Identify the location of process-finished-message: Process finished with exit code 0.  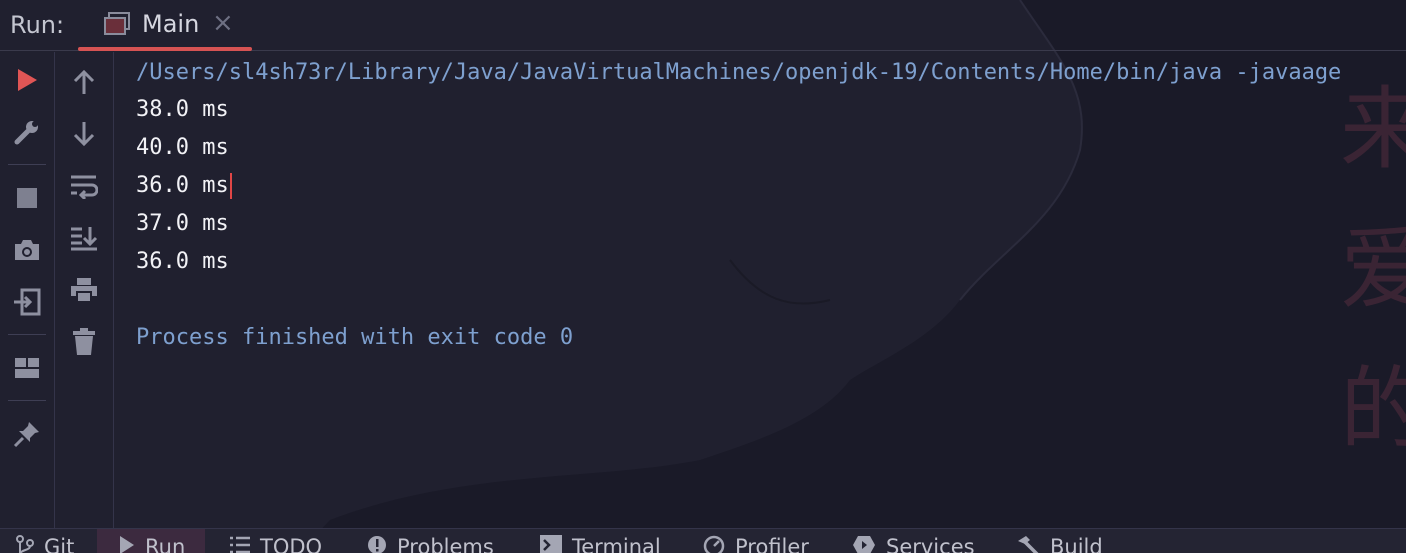
(355, 337).